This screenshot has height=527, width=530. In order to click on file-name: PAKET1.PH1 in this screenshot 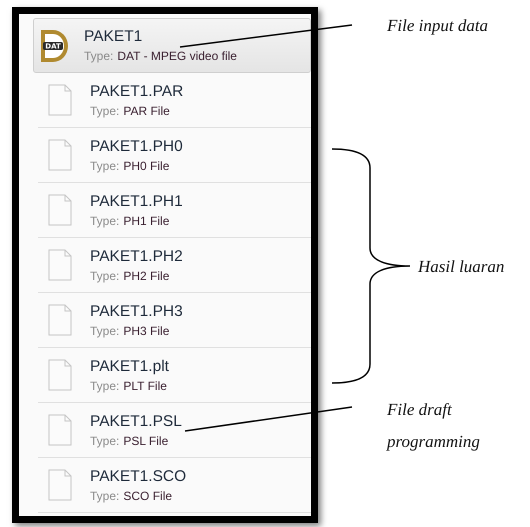, I will do `click(136, 201)`.